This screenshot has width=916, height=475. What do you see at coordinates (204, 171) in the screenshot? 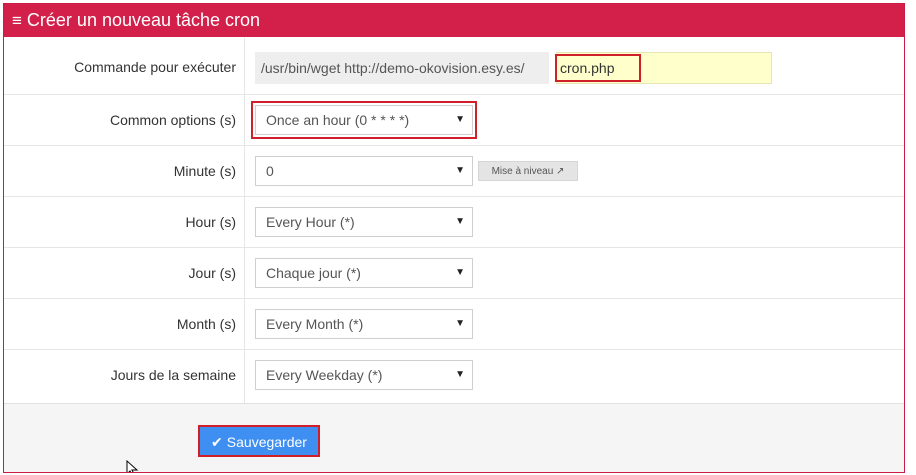
I see `minute-label: Minute (s)` at bounding box center [204, 171].